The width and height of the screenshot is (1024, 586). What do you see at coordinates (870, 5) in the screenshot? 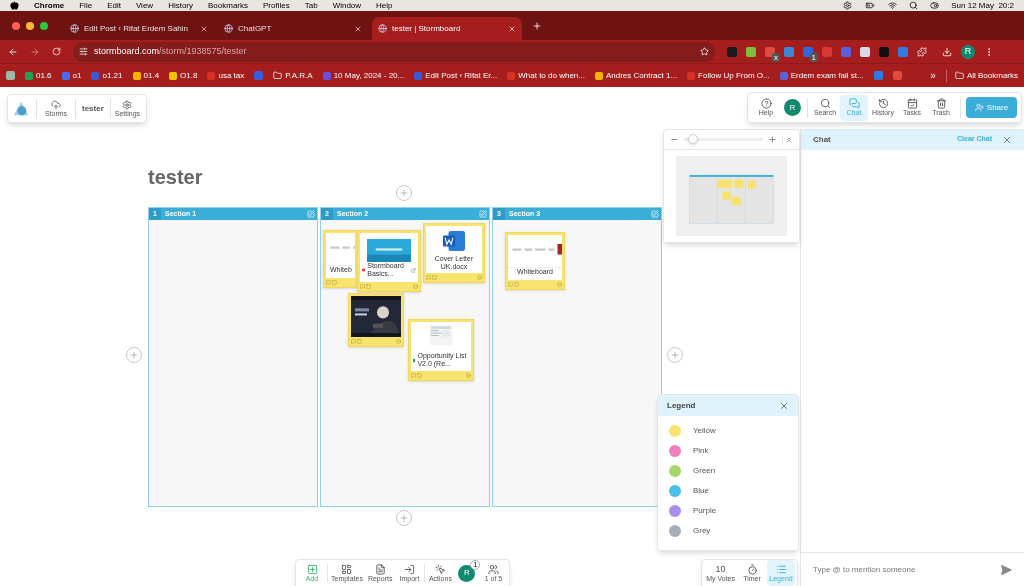
I see `battery-icon` at bounding box center [870, 5].